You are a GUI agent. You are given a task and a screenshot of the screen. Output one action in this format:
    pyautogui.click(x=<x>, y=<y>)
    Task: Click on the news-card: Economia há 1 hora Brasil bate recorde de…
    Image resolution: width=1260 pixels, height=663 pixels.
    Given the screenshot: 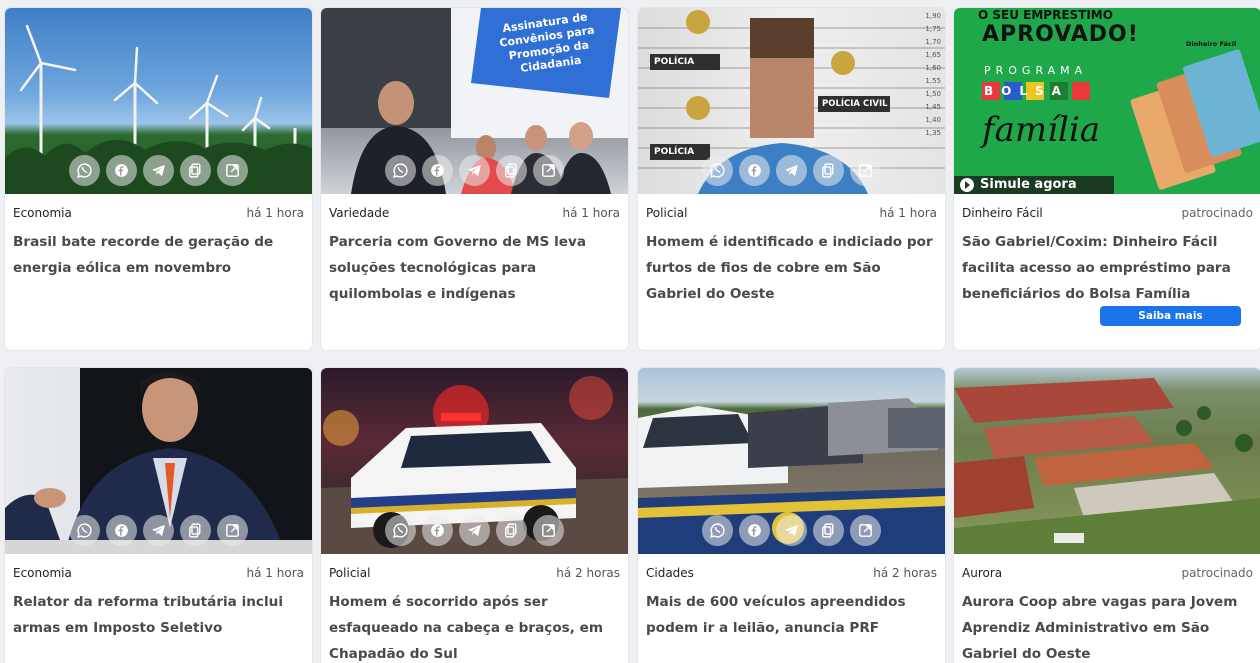 What is the action you would take?
    pyautogui.click(x=158, y=179)
    